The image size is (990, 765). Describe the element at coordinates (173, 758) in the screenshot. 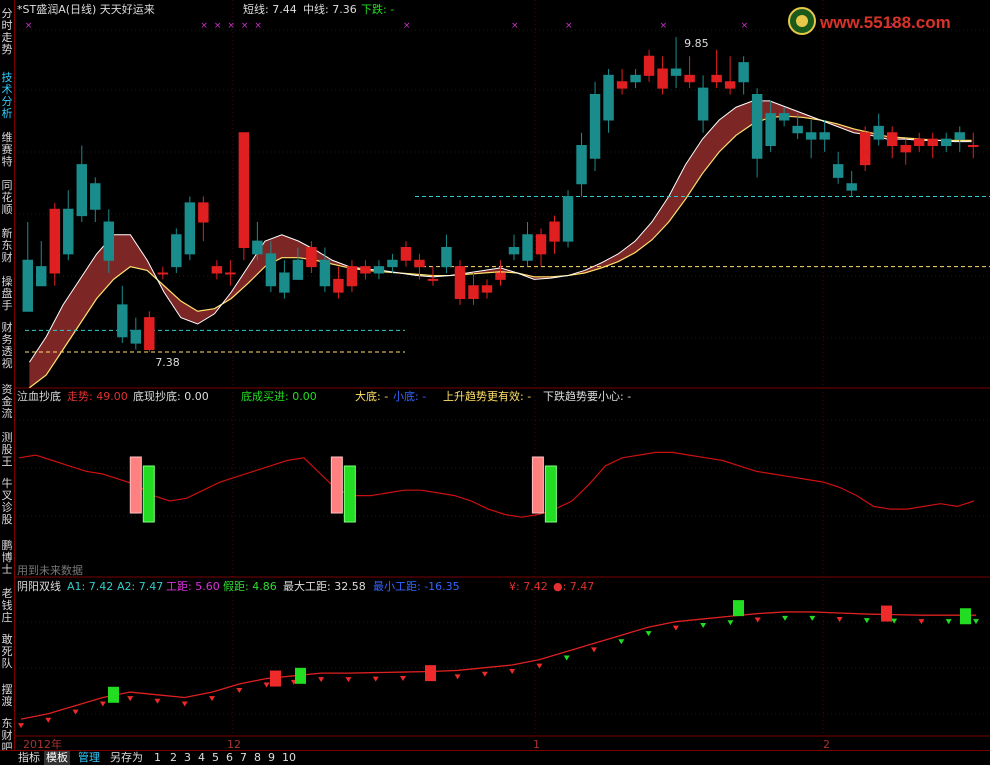

I see `tab-5: 2` at that location.